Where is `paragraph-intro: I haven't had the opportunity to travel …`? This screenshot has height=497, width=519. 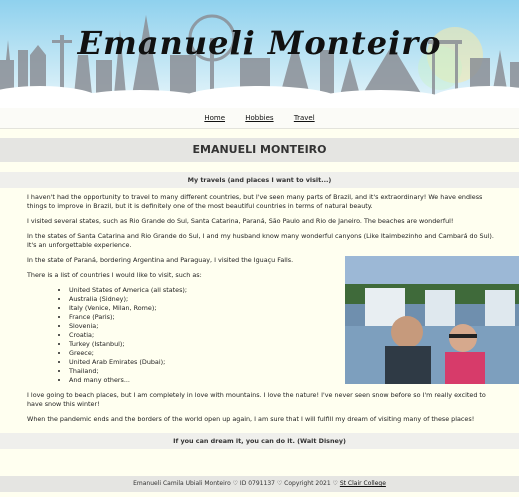
paragraph-intro: I haven't had the opportunity to travel … is located at coordinates (255, 201).